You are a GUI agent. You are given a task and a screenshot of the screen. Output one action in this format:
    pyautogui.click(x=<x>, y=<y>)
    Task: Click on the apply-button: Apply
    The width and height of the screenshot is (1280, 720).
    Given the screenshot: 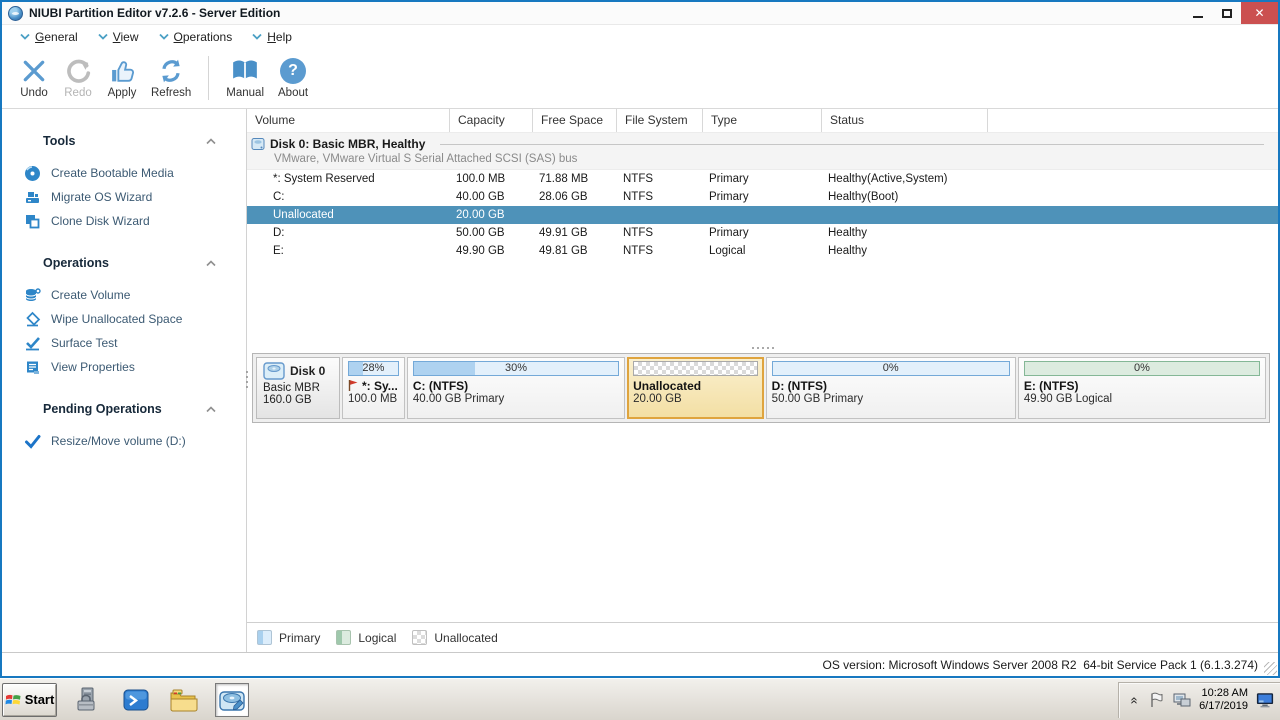 What is the action you would take?
    pyautogui.click(x=122, y=78)
    